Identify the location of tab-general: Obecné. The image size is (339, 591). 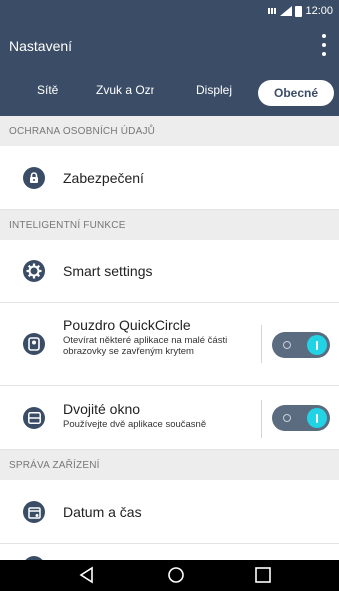
(296, 93).